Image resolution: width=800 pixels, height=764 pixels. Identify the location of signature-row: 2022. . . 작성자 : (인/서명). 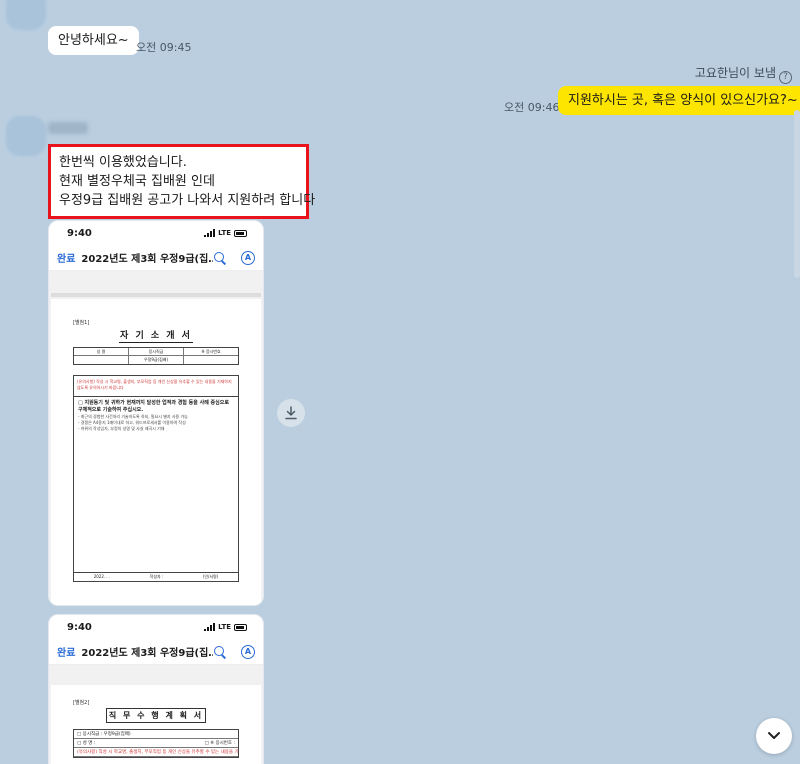
(156, 577).